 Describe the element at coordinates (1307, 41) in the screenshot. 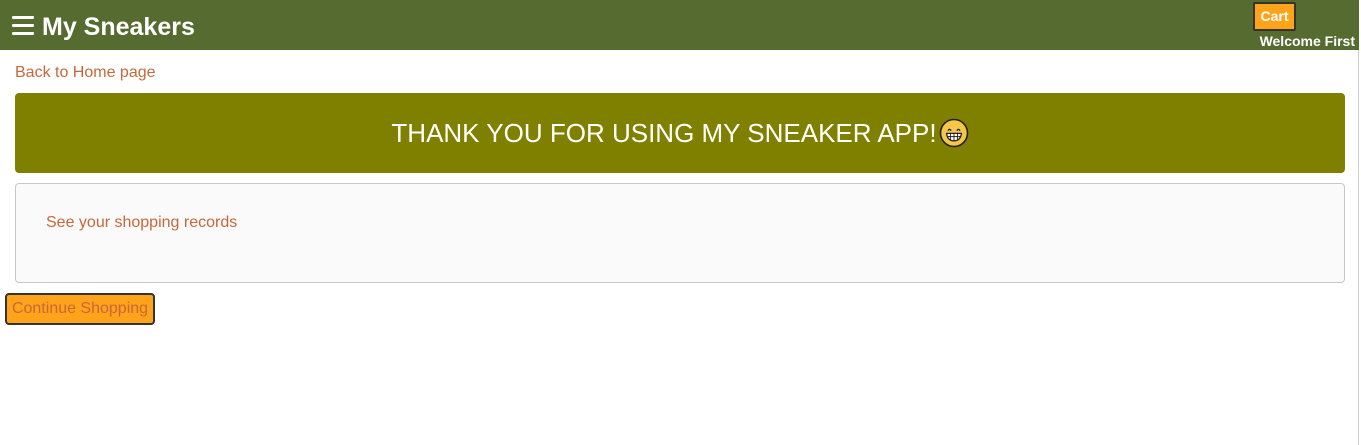

I see `welcome-text: Welcome First` at that location.